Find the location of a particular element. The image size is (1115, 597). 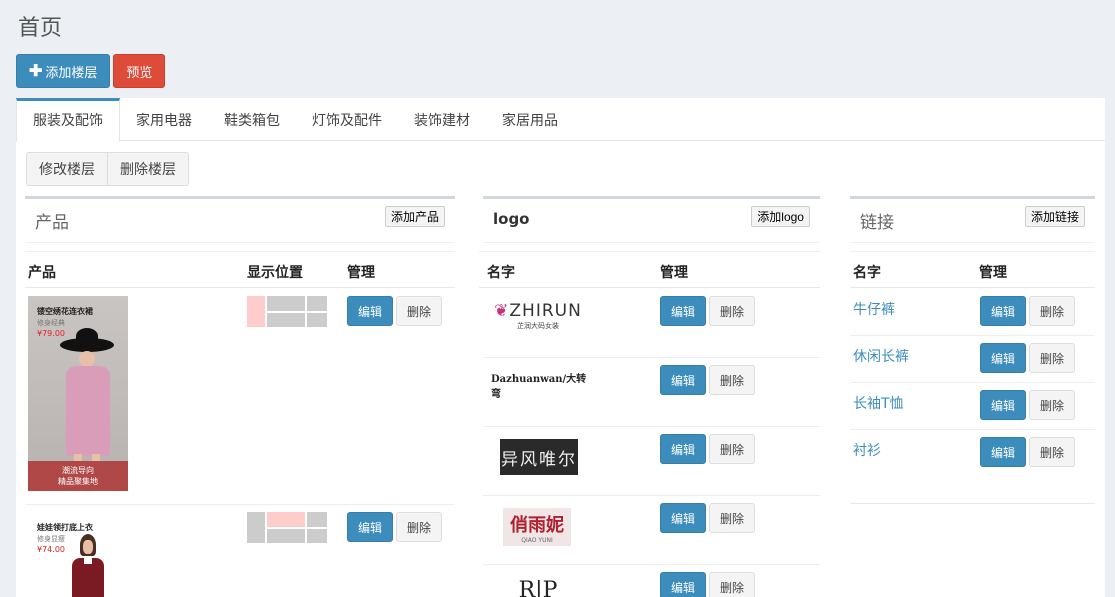

links-header: 链接 添加链接 is located at coordinates (972, 221).